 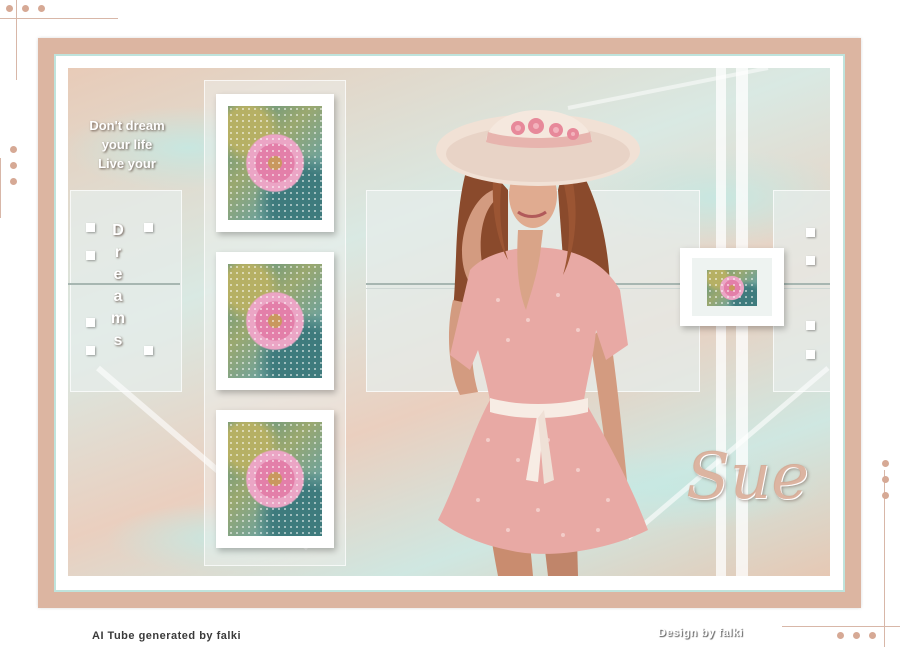 I want to click on quote-text: Don't dream your life Live your, so click(x=127, y=144).